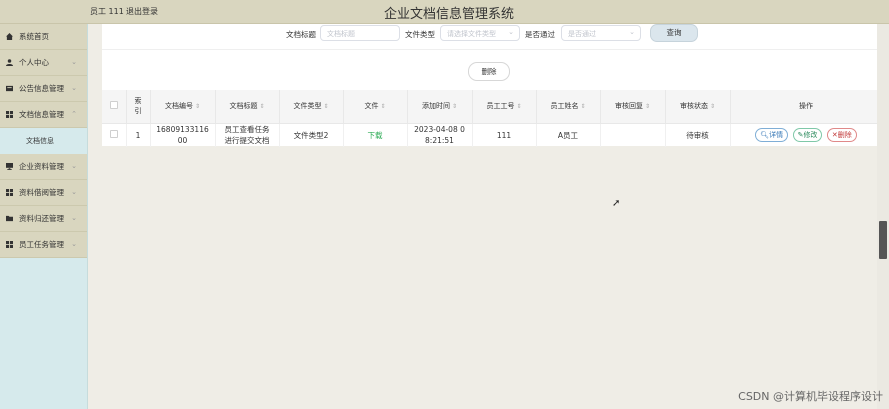  What do you see at coordinates (883, 216) in the screenshot?
I see `scrollbar` at bounding box center [883, 216].